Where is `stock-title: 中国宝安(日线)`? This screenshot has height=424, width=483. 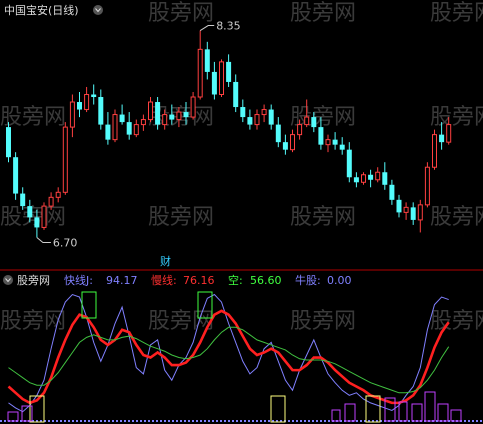
stock-title: 中国宝安(日线) is located at coordinates (41, 10).